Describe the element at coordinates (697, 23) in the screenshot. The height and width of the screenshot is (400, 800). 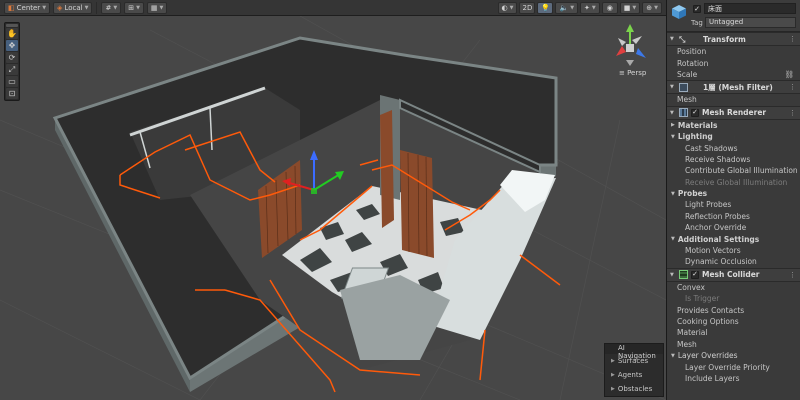
I see `tag-label: Tag` at that location.